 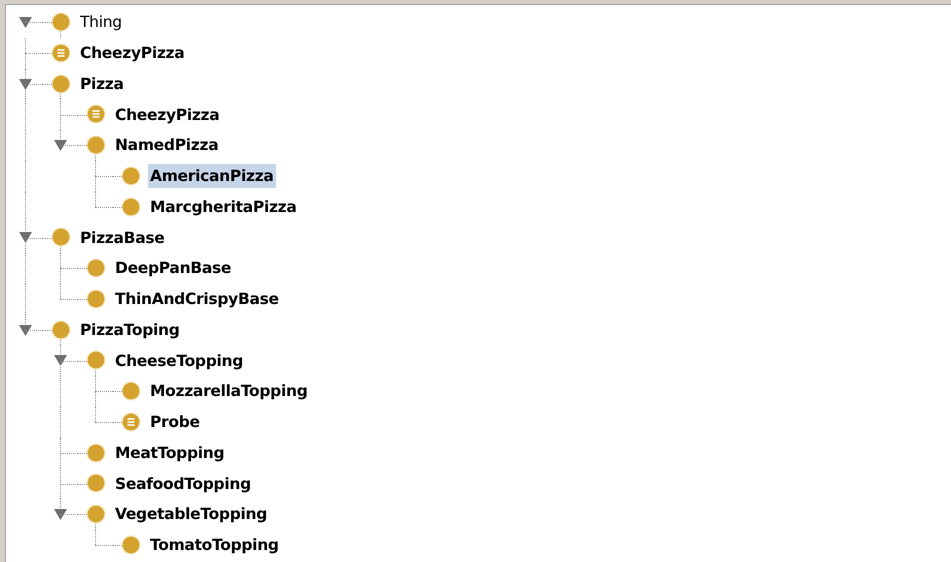 I want to click on tree-node-label: Probe, so click(x=175, y=422).